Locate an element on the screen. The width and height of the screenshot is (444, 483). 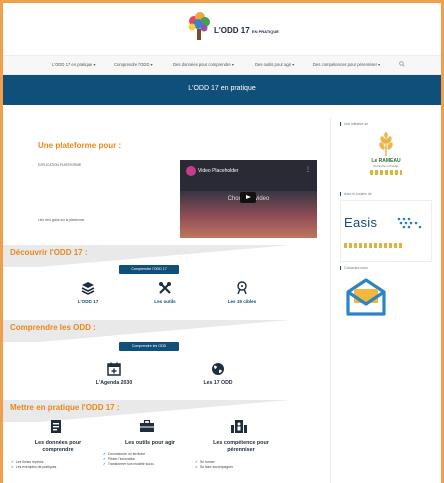
sidebar-label-contact: Contactez-nous is located at coordinates (354, 268).